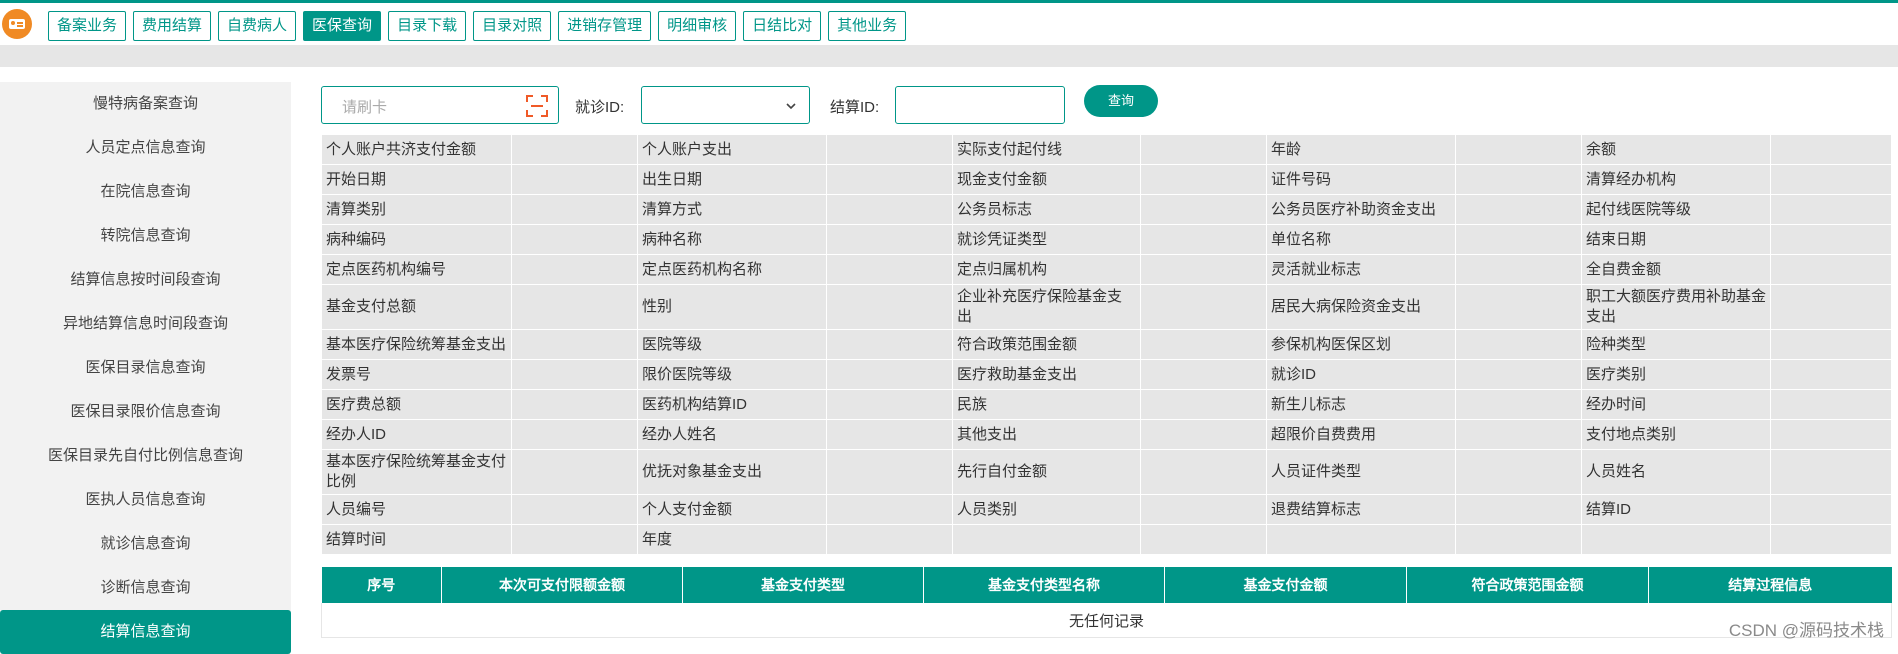 This screenshot has height=654, width=1898. What do you see at coordinates (145, 632) in the screenshot?
I see `sidebar-item: 结算信息查询` at bounding box center [145, 632].